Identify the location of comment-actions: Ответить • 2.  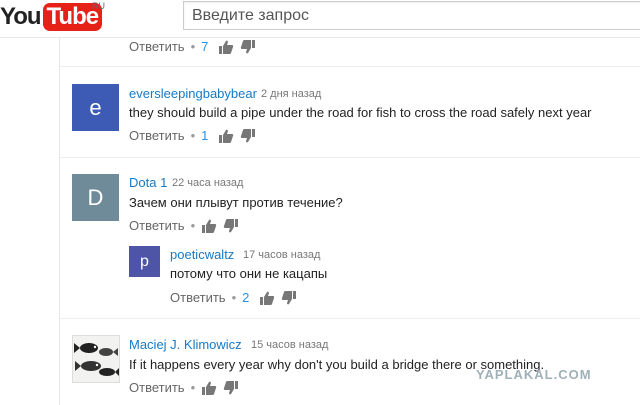
(236, 297).